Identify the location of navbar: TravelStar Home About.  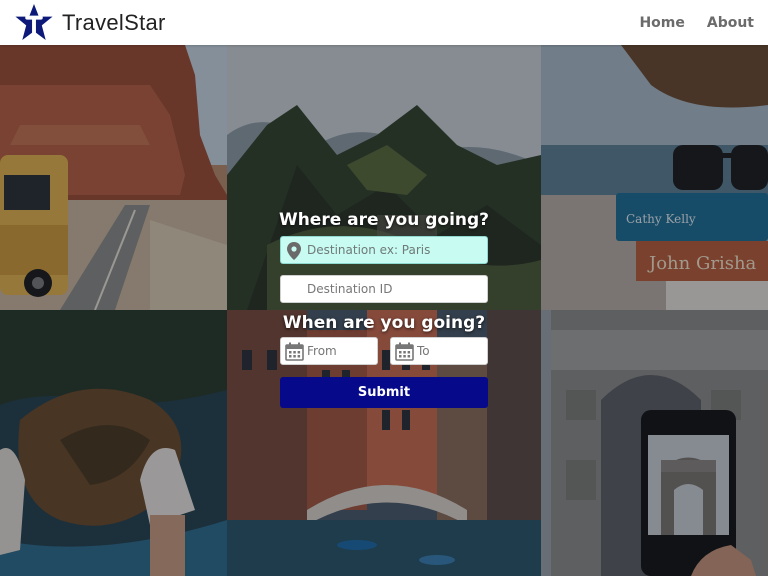
(384, 22).